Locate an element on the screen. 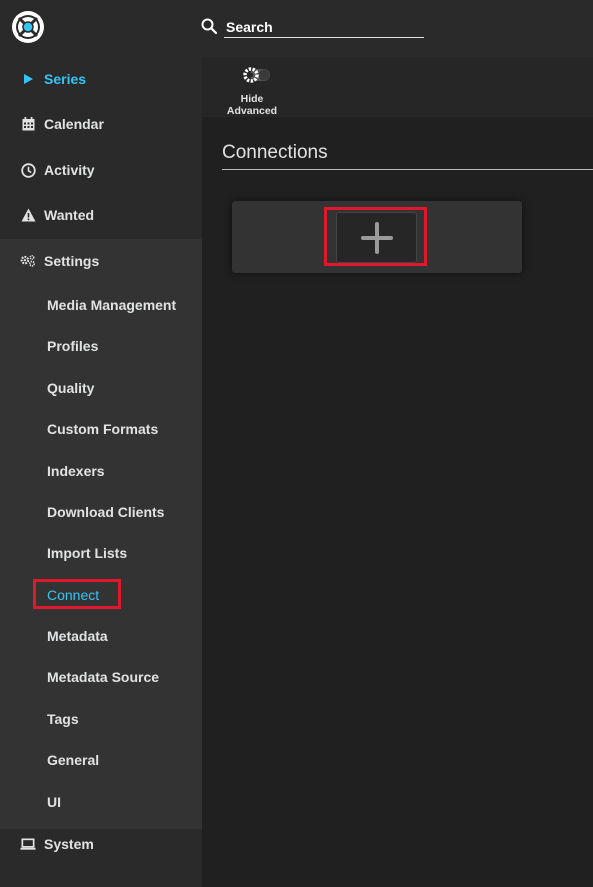  title-divider is located at coordinates (407, 169).